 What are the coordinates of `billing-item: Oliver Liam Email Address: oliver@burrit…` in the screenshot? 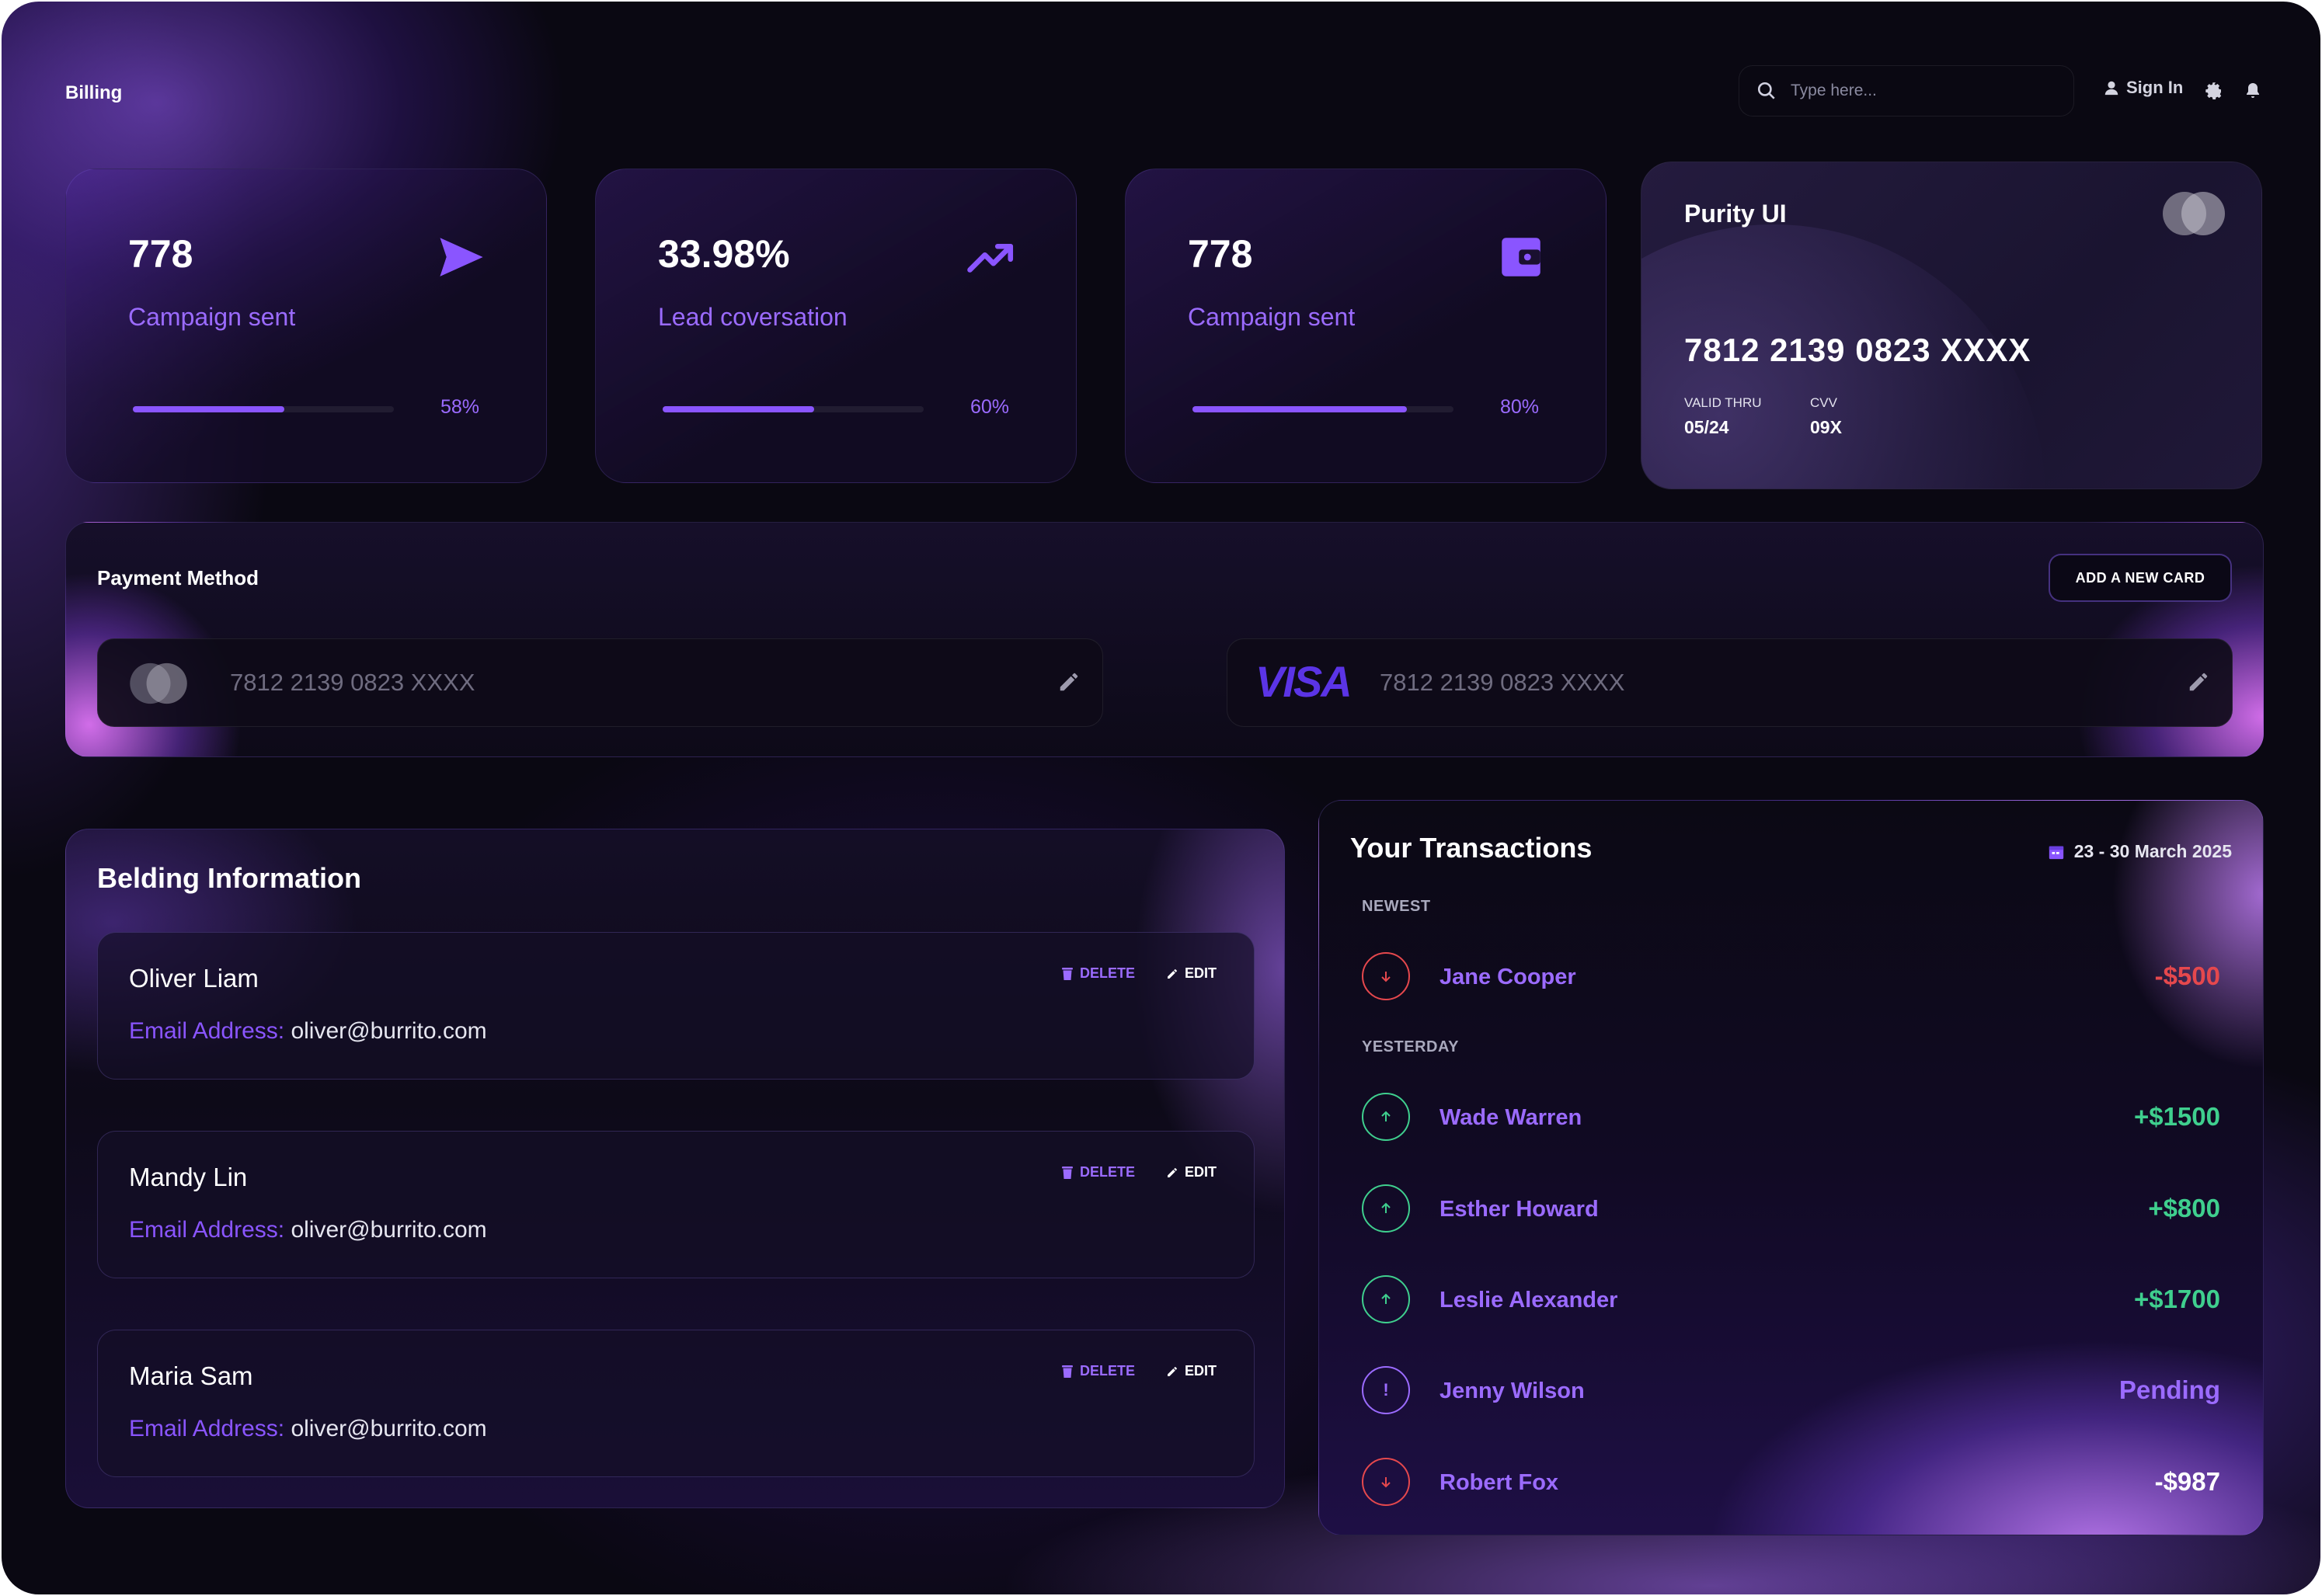 It's located at (676, 1006).